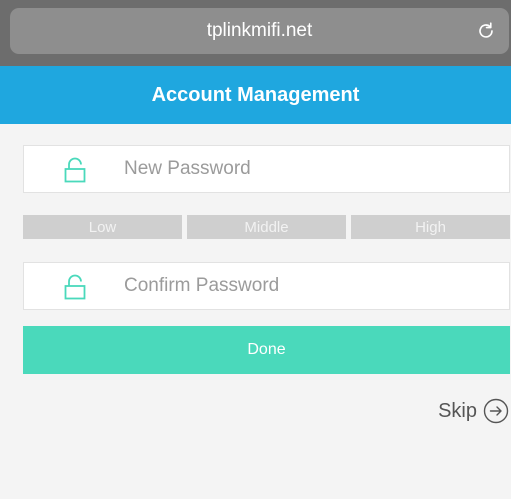 Image resolution: width=511 pixels, height=499 pixels. Describe the element at coordinates (314, 286) in the screenshot. I see `confirm-password-input` at that location.